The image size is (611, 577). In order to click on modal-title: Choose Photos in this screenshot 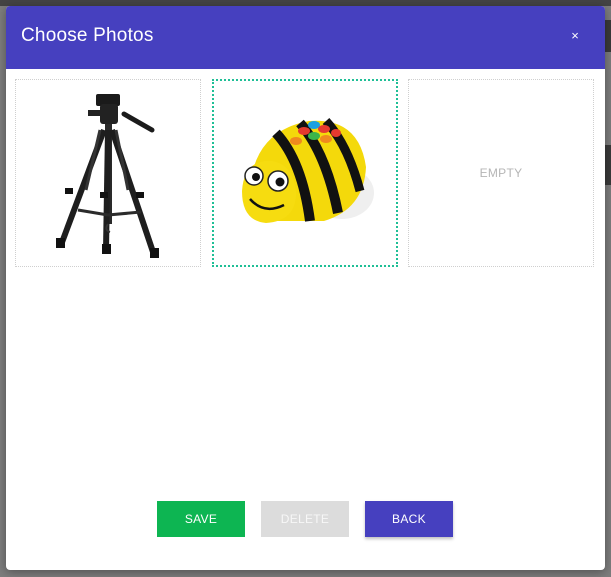, I will do `click(87, 35)`.